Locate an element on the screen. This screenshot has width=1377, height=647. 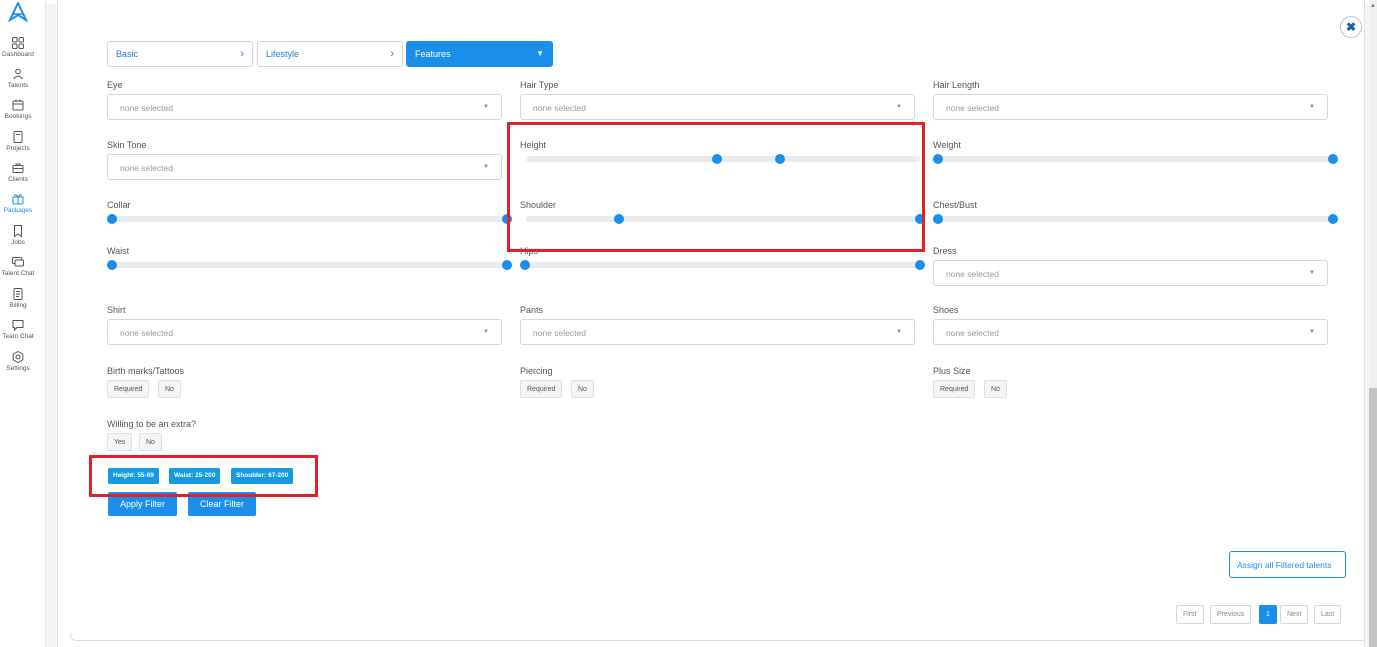
sidebar-item-projects: Projects is located at coordinates (18, 141).